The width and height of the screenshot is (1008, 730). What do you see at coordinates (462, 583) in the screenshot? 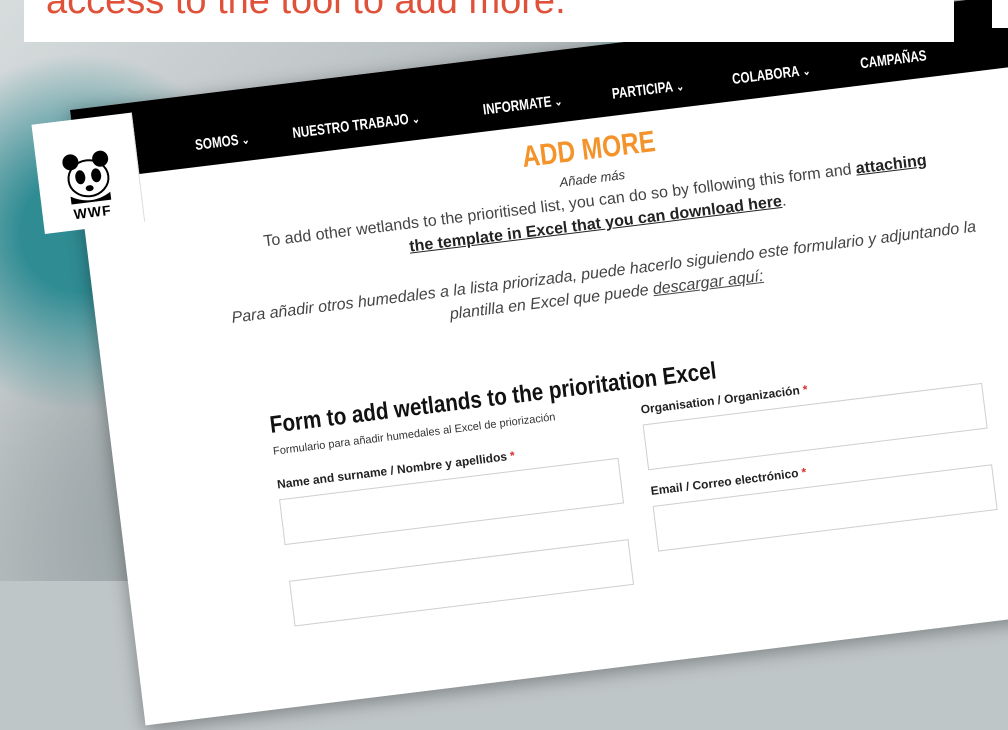
I see `additional-input` at bounding box center [462, 583].